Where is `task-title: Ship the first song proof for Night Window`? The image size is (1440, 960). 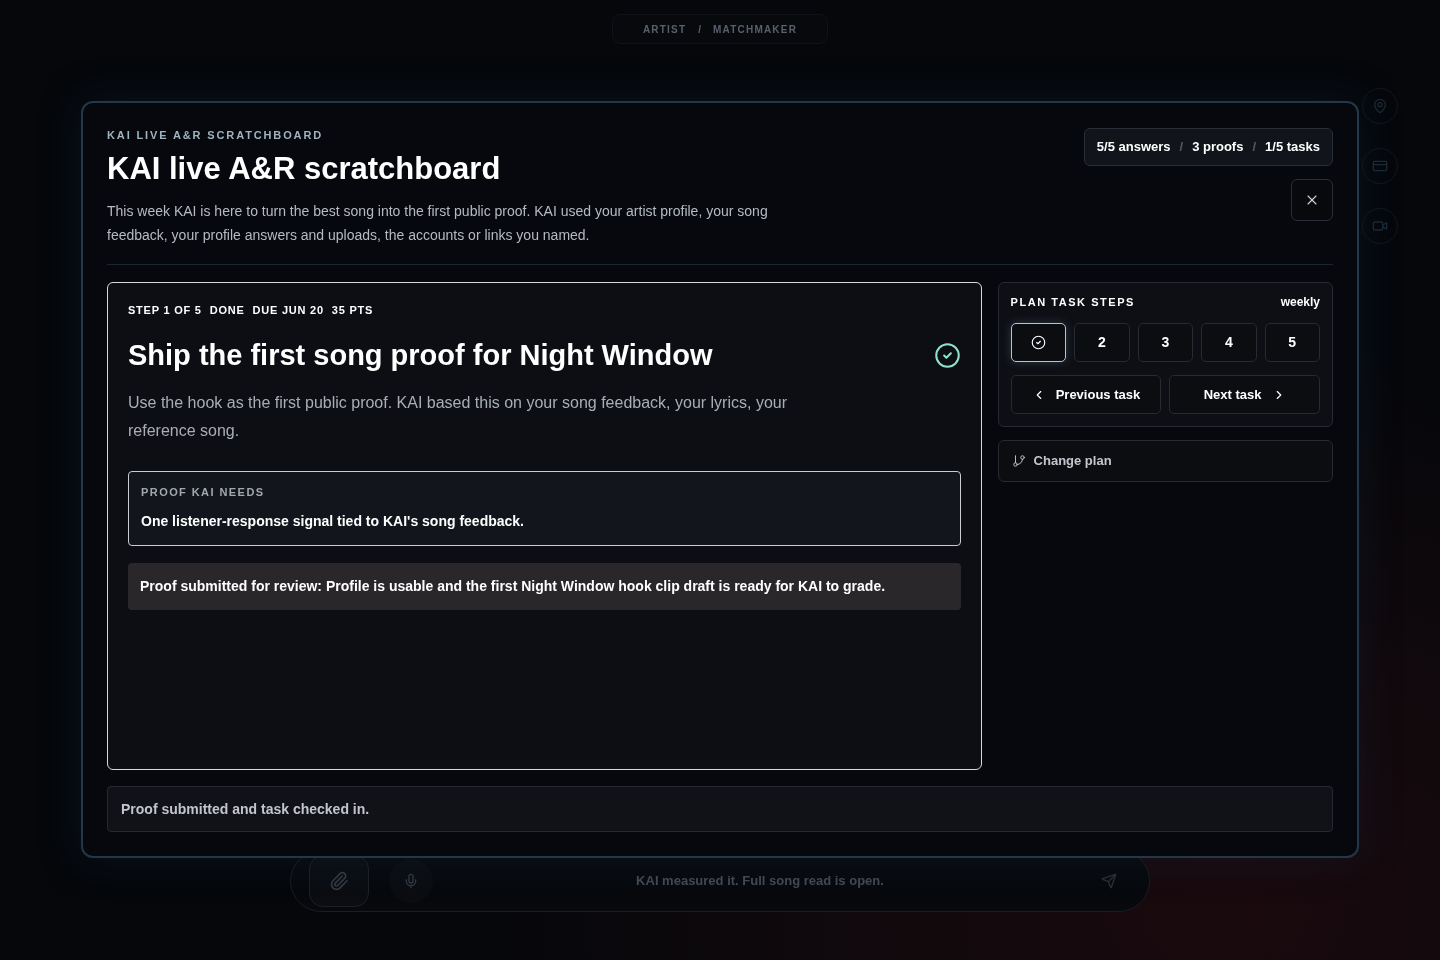 task-title: Ship the first song proof for Night Window is located at coordinates (420, 356).